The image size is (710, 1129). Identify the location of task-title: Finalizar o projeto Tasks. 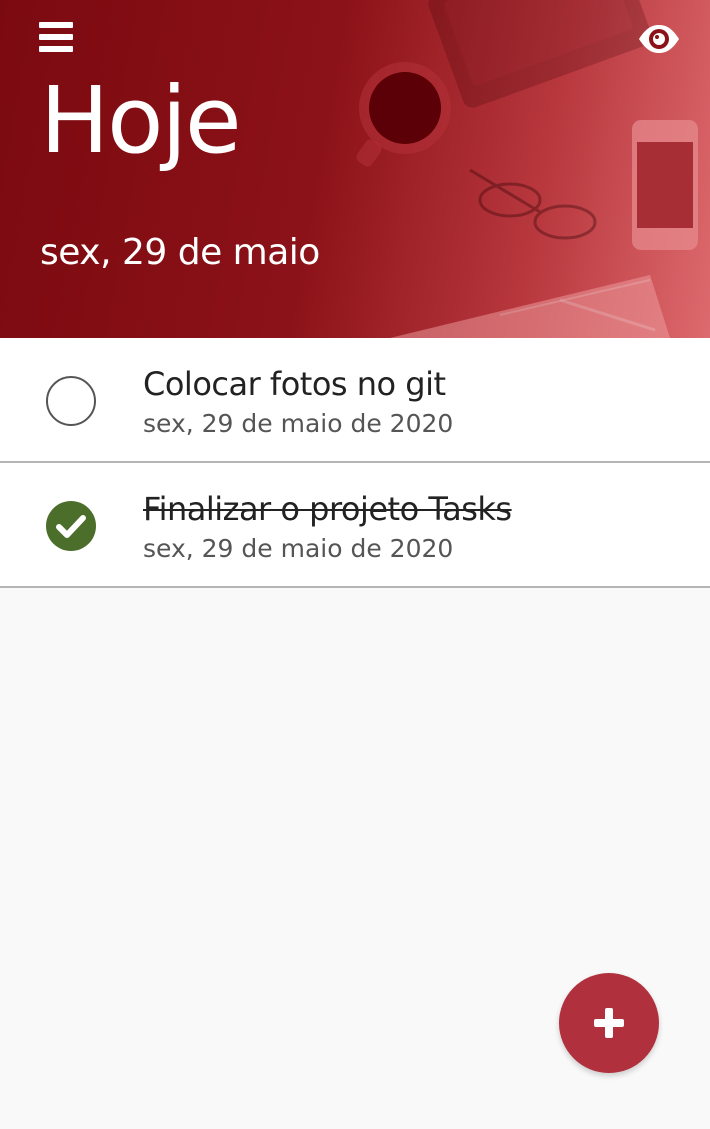
(327, 509).